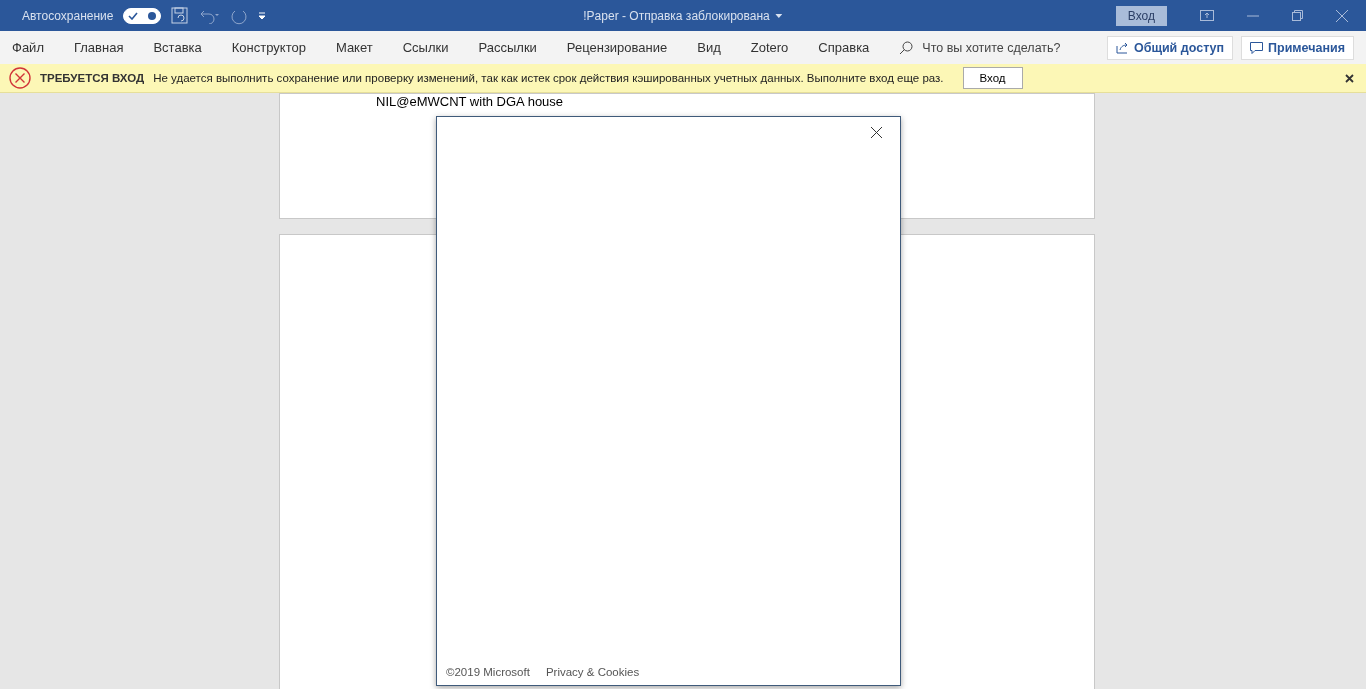 The image size is (1366, 689). What do you see at coordinates (20, 78) in the screenshot?
I see `error-icon` at bounding box center [20, 78].